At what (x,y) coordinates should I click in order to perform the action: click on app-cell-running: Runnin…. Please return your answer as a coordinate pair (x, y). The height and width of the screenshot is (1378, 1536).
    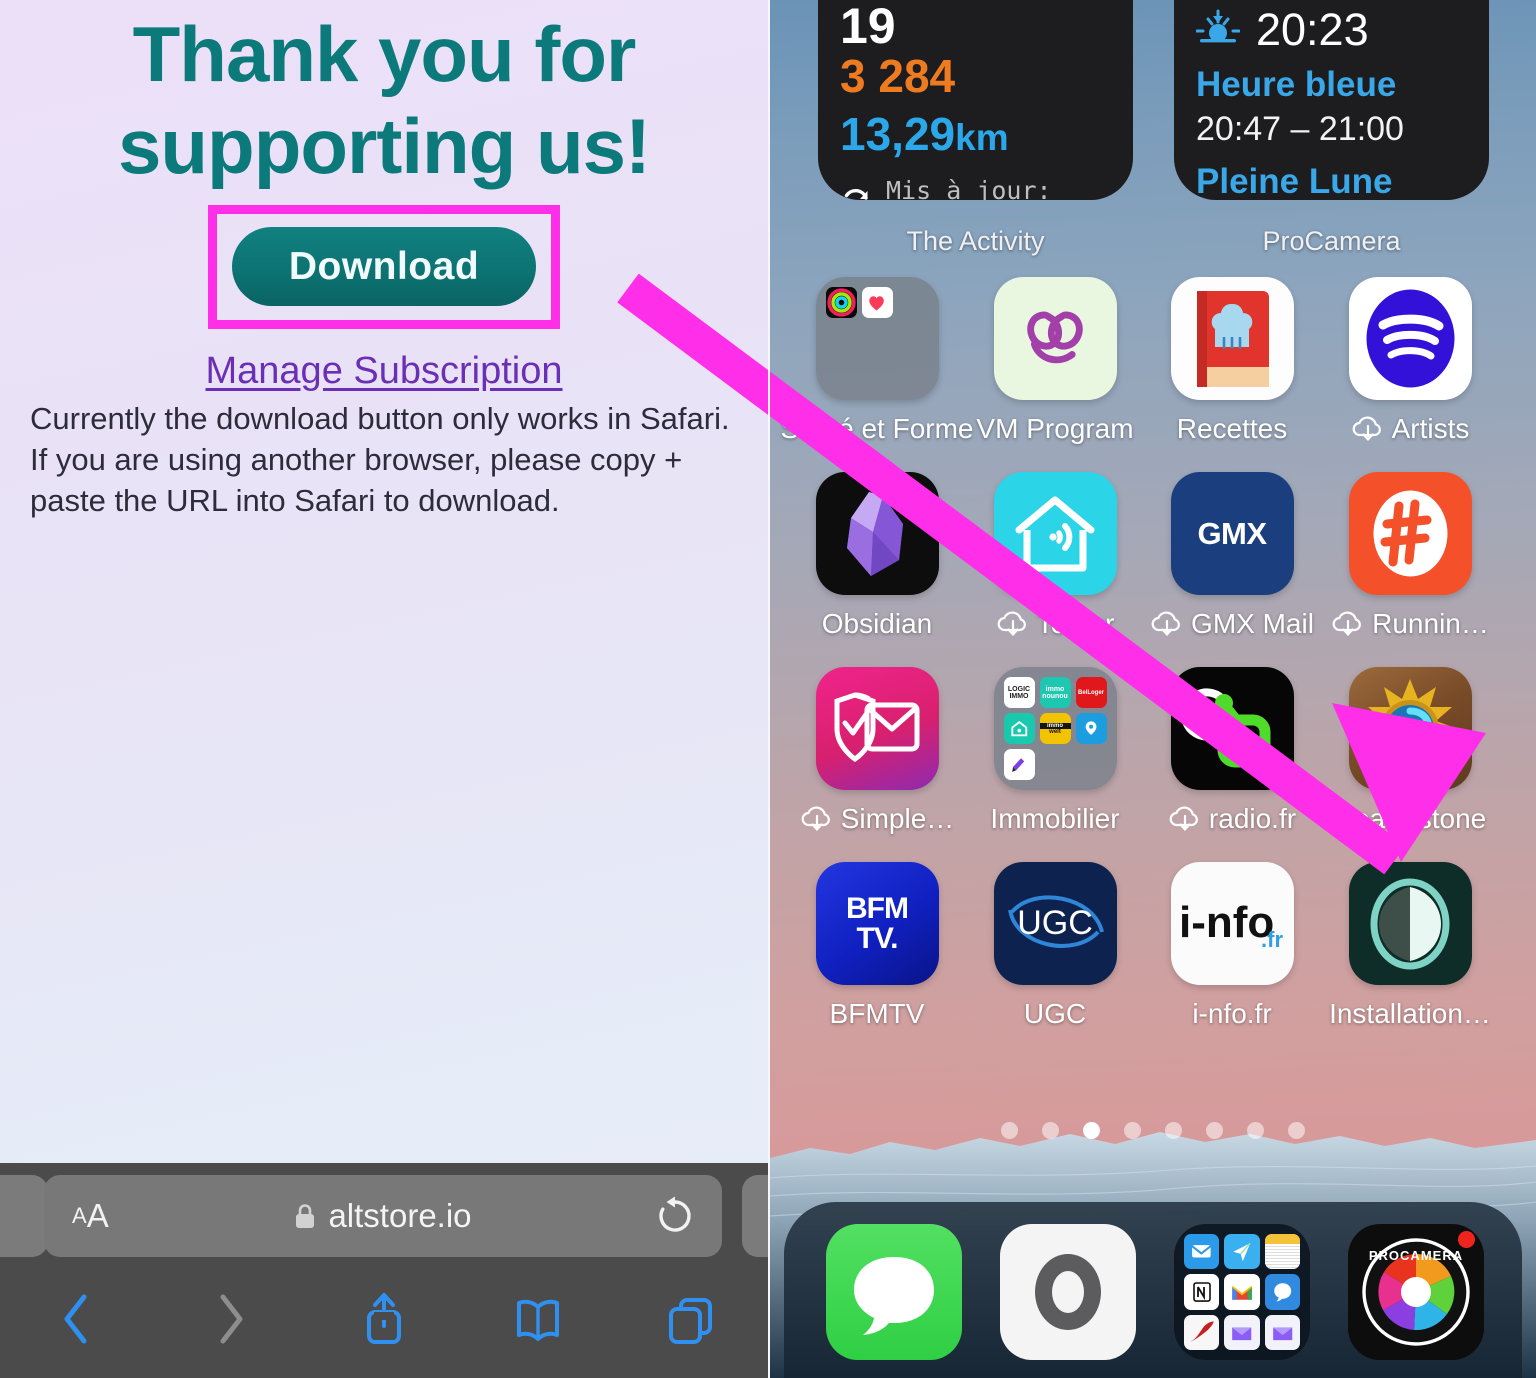
    Looking at the image, I should click on (1410, 556).